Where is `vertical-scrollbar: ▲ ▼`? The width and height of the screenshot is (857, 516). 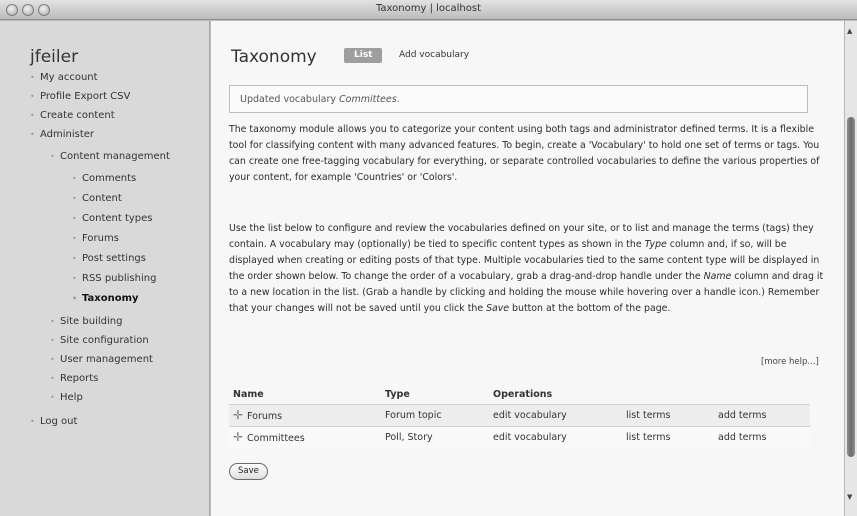 vertical-scrollbar: ▲ ▼ is located at coordinates (850, 268).